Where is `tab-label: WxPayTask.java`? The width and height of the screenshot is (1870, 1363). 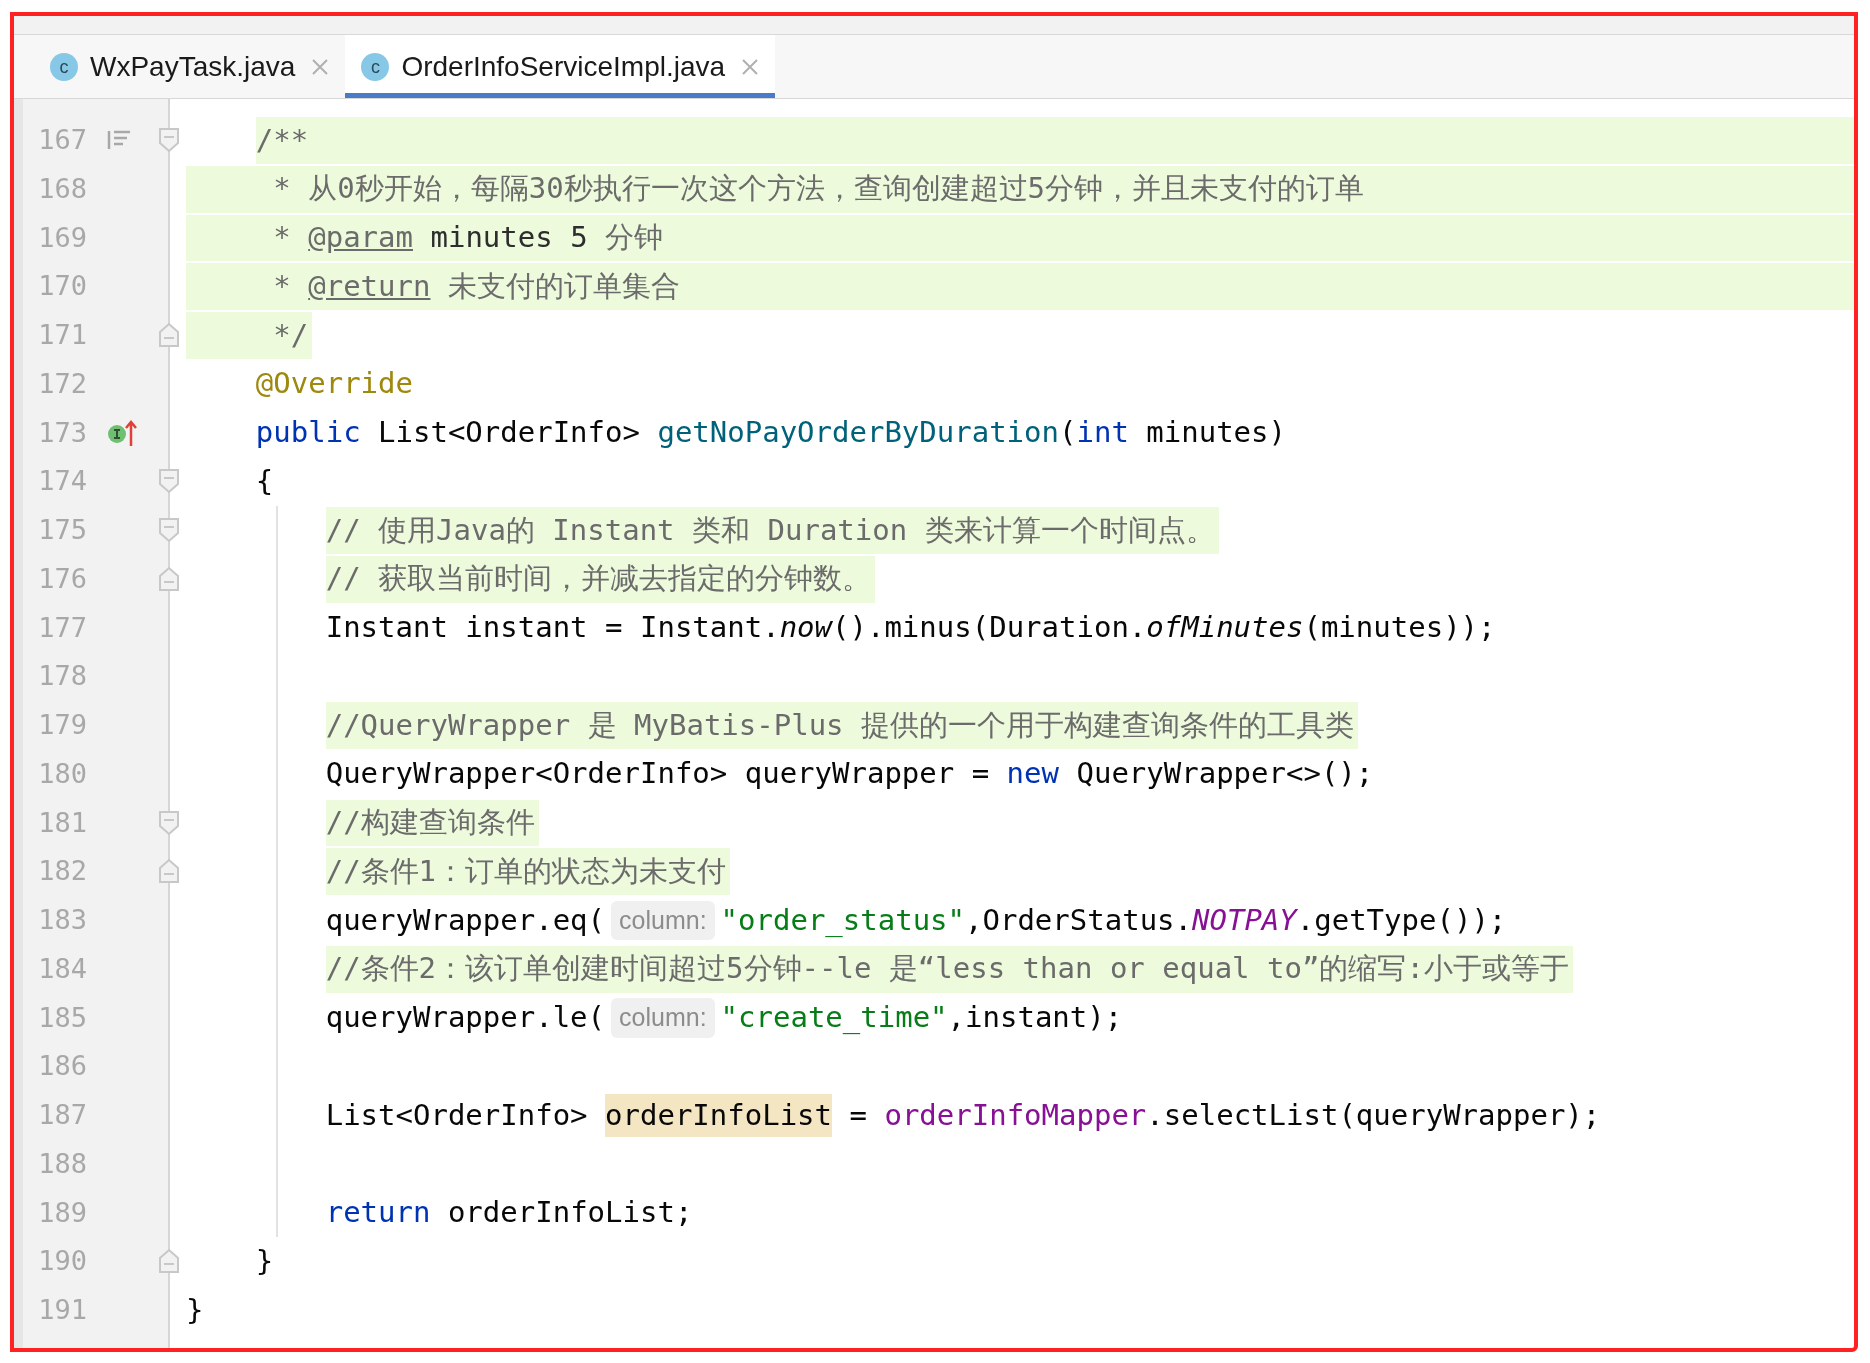 tab-label: WxPayTask.java is located at coordinates (193, 66).